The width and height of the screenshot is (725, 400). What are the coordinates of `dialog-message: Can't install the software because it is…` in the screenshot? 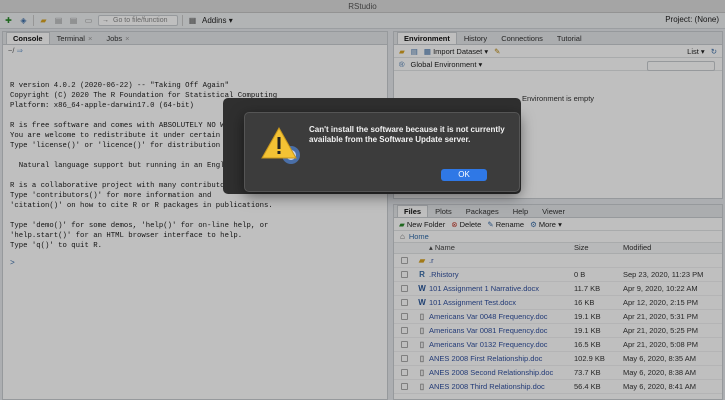 It's located at (407, 134).